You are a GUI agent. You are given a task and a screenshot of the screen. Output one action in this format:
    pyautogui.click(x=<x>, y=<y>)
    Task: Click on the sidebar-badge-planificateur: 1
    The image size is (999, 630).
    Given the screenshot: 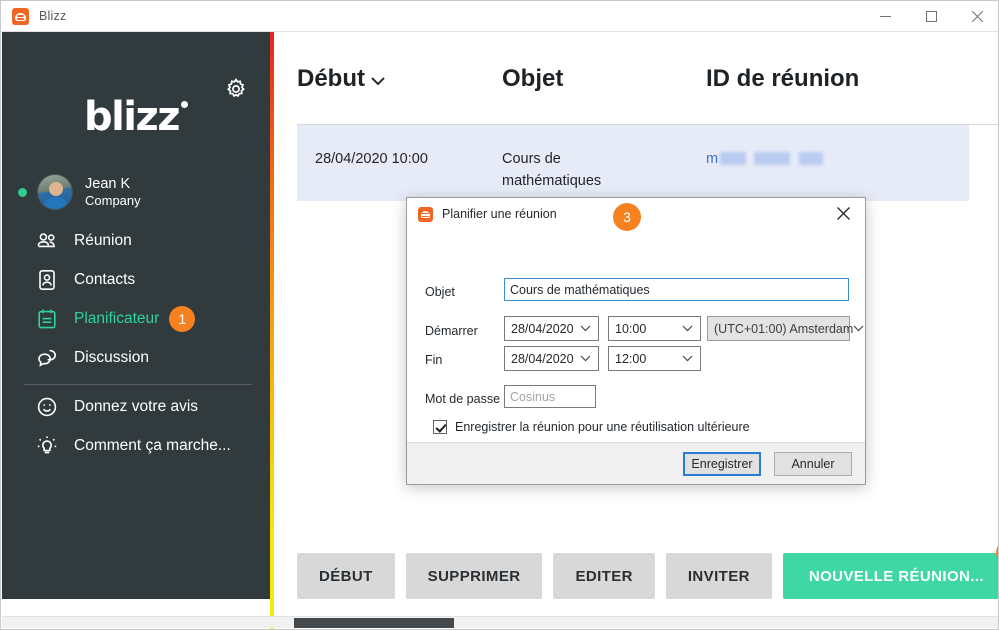 What is the action you would take?
    pyautogui.click(x=182, y=319)
    